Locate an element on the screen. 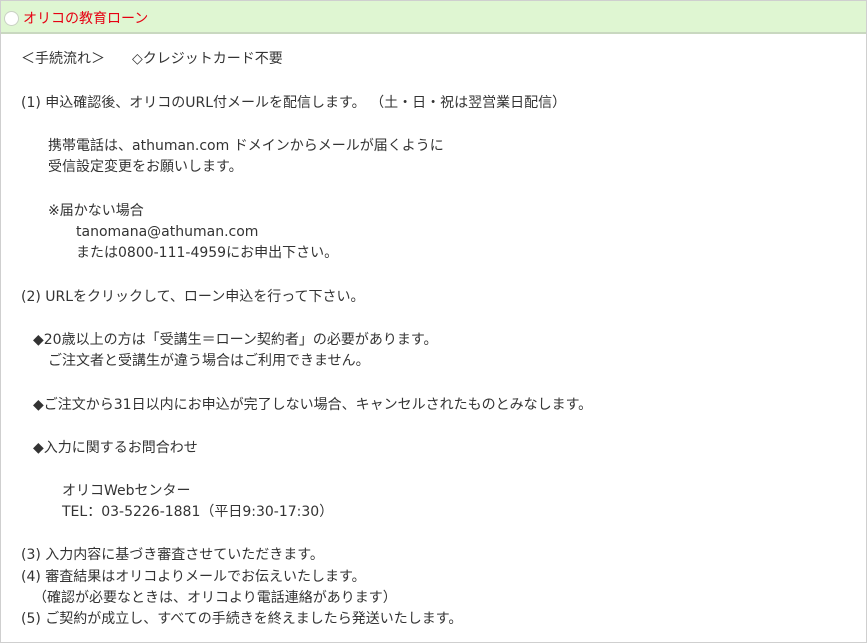 This screenshot has height=643, width=867. panel-header: オリコの教育ローン is located at coordinates (433, 17).